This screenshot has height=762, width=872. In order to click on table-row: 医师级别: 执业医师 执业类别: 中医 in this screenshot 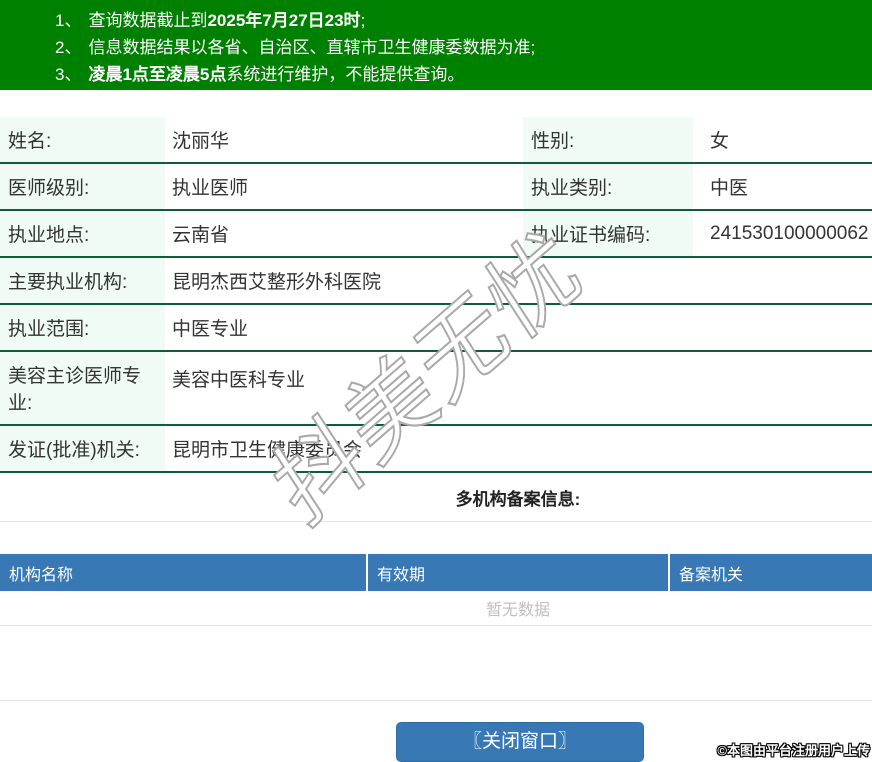, I will do `click(436, 187)`.